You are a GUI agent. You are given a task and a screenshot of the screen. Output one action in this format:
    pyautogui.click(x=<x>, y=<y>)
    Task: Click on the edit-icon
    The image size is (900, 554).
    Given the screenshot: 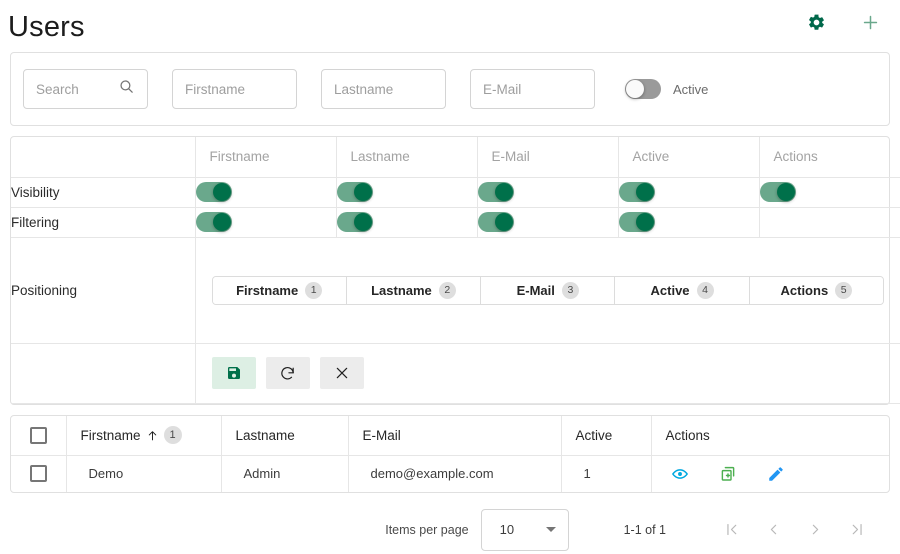 What is the action you would take?
    pyautogui.click(x=776, y=474)
    